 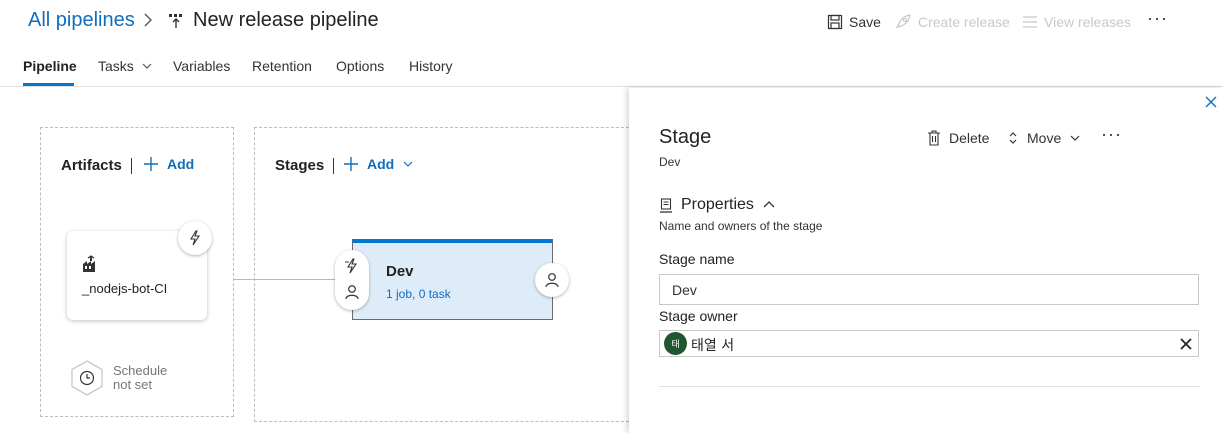 I want to click on stage-job-summary-link: 1 job, 0 task, so click(x=418, y=294).